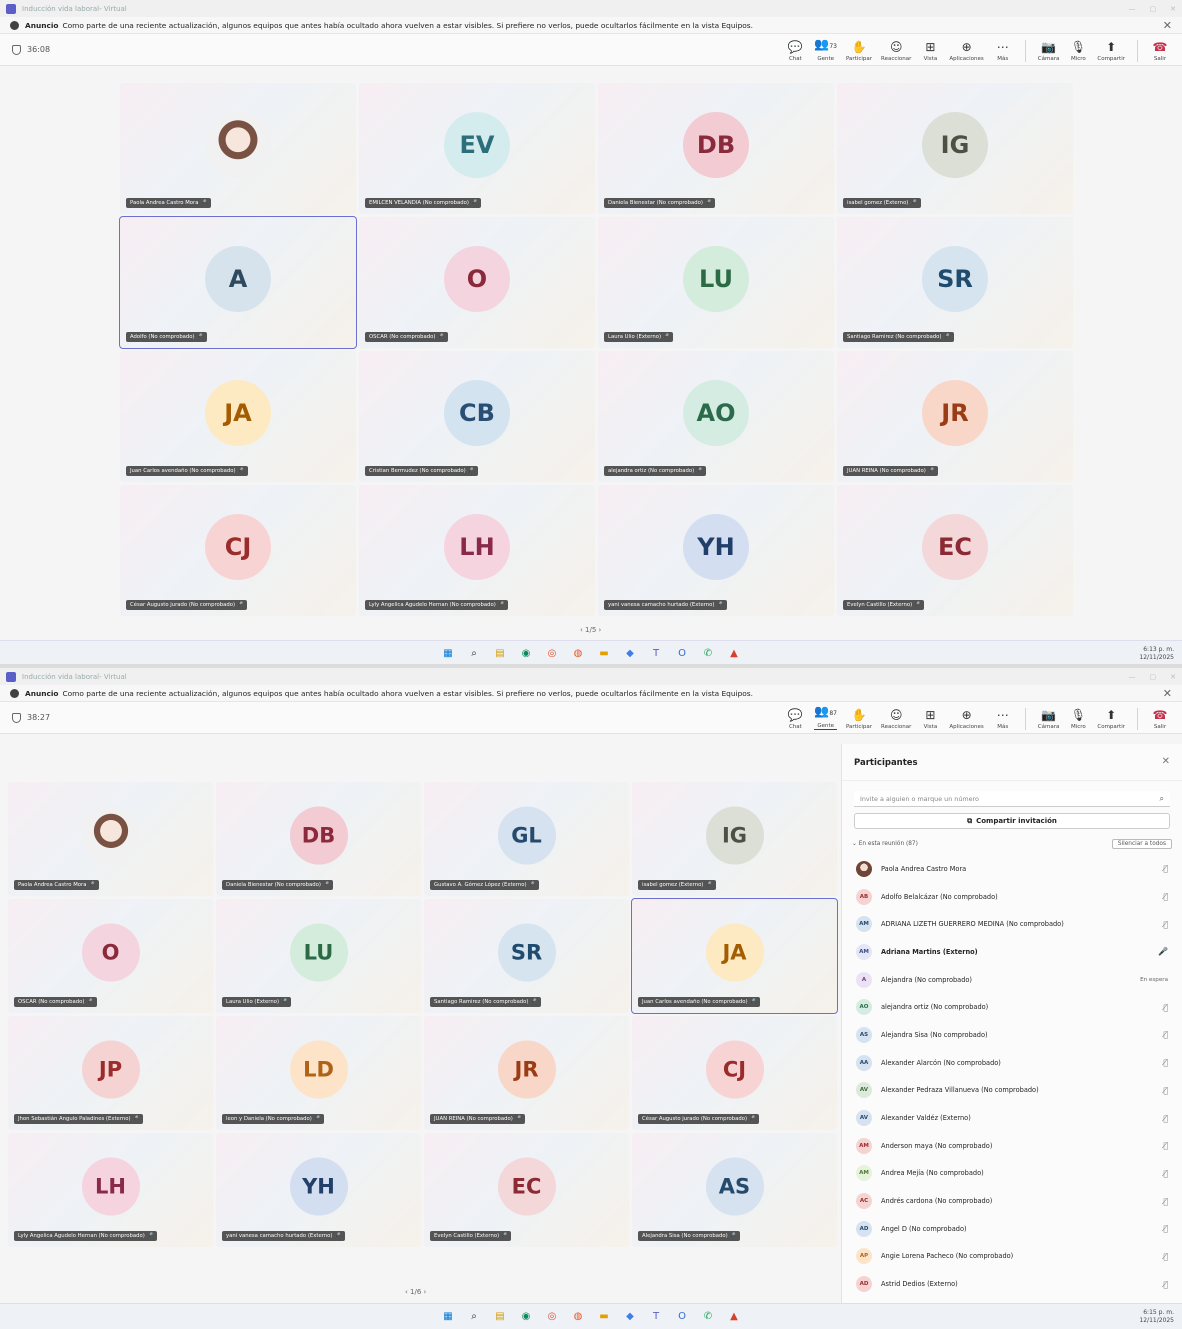 This screenshot has width=1182, height=1329. What do you see at coordinates (1141, 844) in the screenshot?
I see `mute-all-button: Silenciar a todos` at bounding box center [1141, 844].